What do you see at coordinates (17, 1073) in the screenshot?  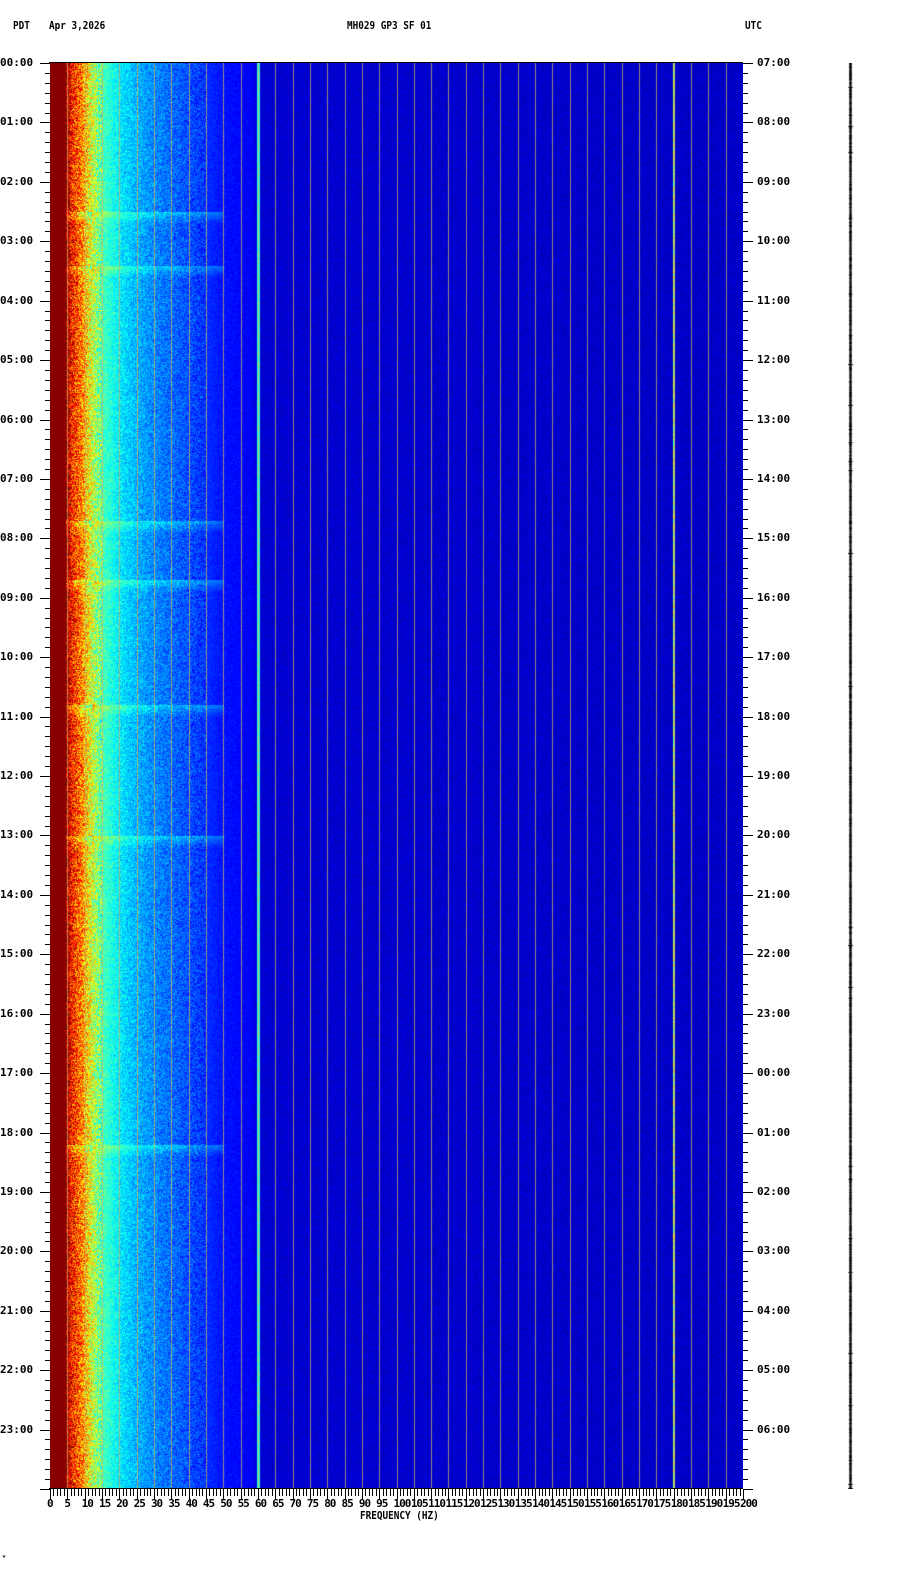 I see `y-tick-label-left: 17:00` at bounding box center [17, 1073].